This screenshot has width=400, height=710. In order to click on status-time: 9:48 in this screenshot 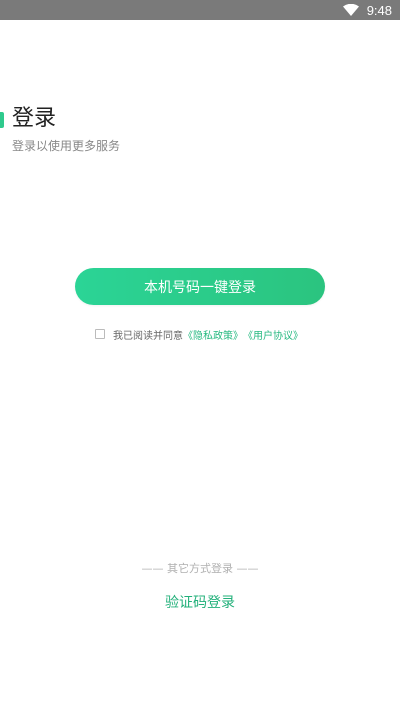, I will do `click(379, 10)`.